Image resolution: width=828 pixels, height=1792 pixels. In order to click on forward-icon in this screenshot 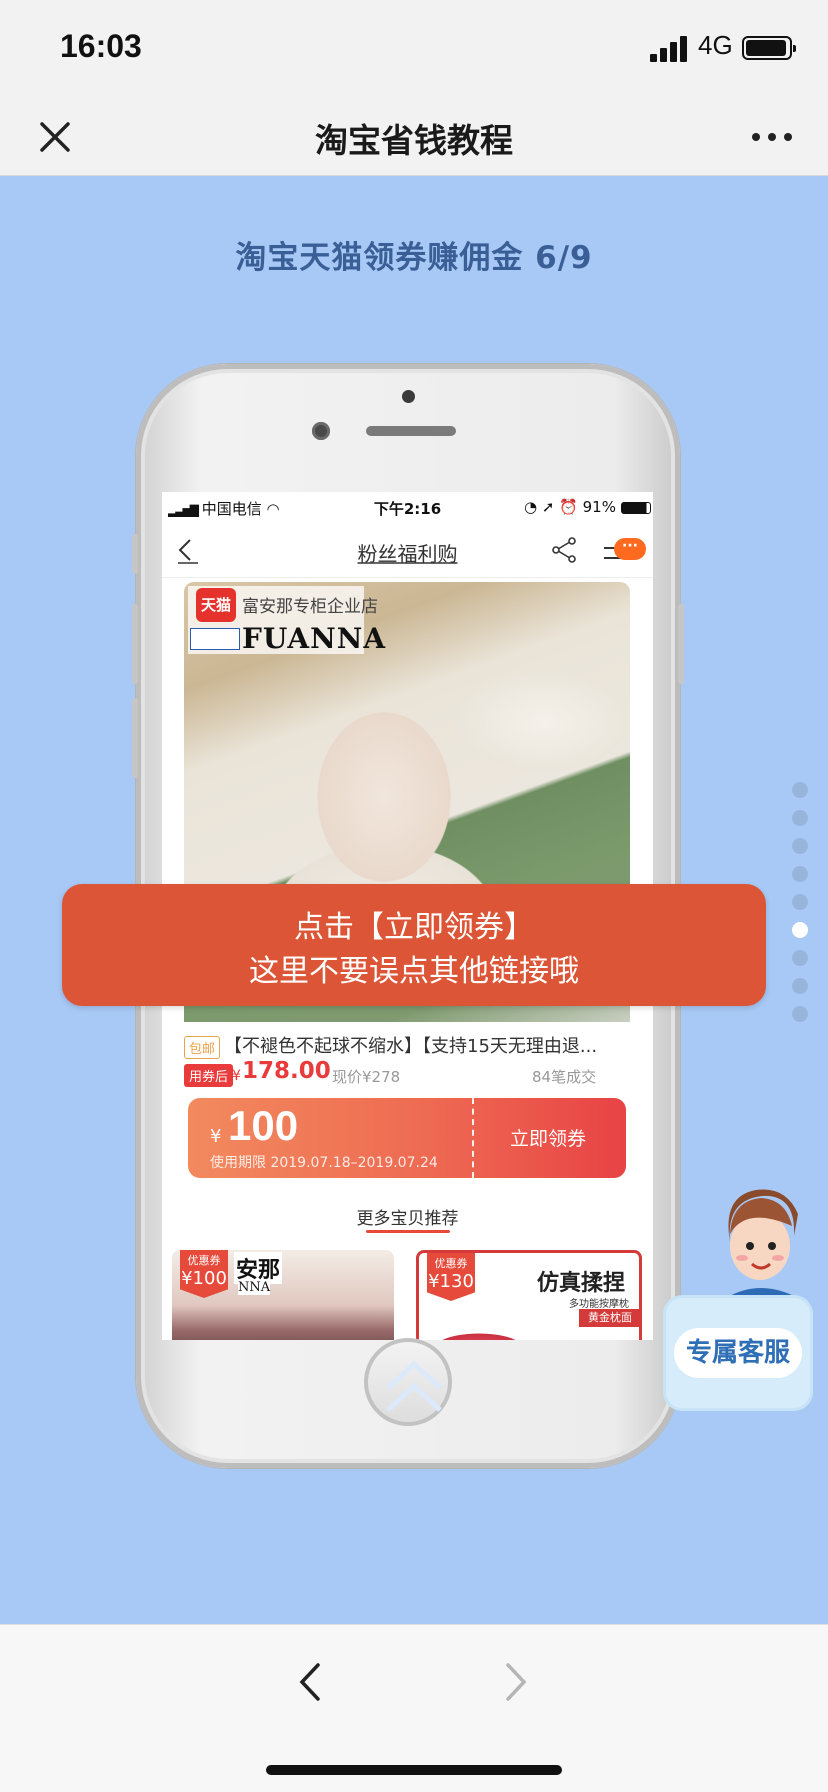, I will do `click(515, 1682)`.